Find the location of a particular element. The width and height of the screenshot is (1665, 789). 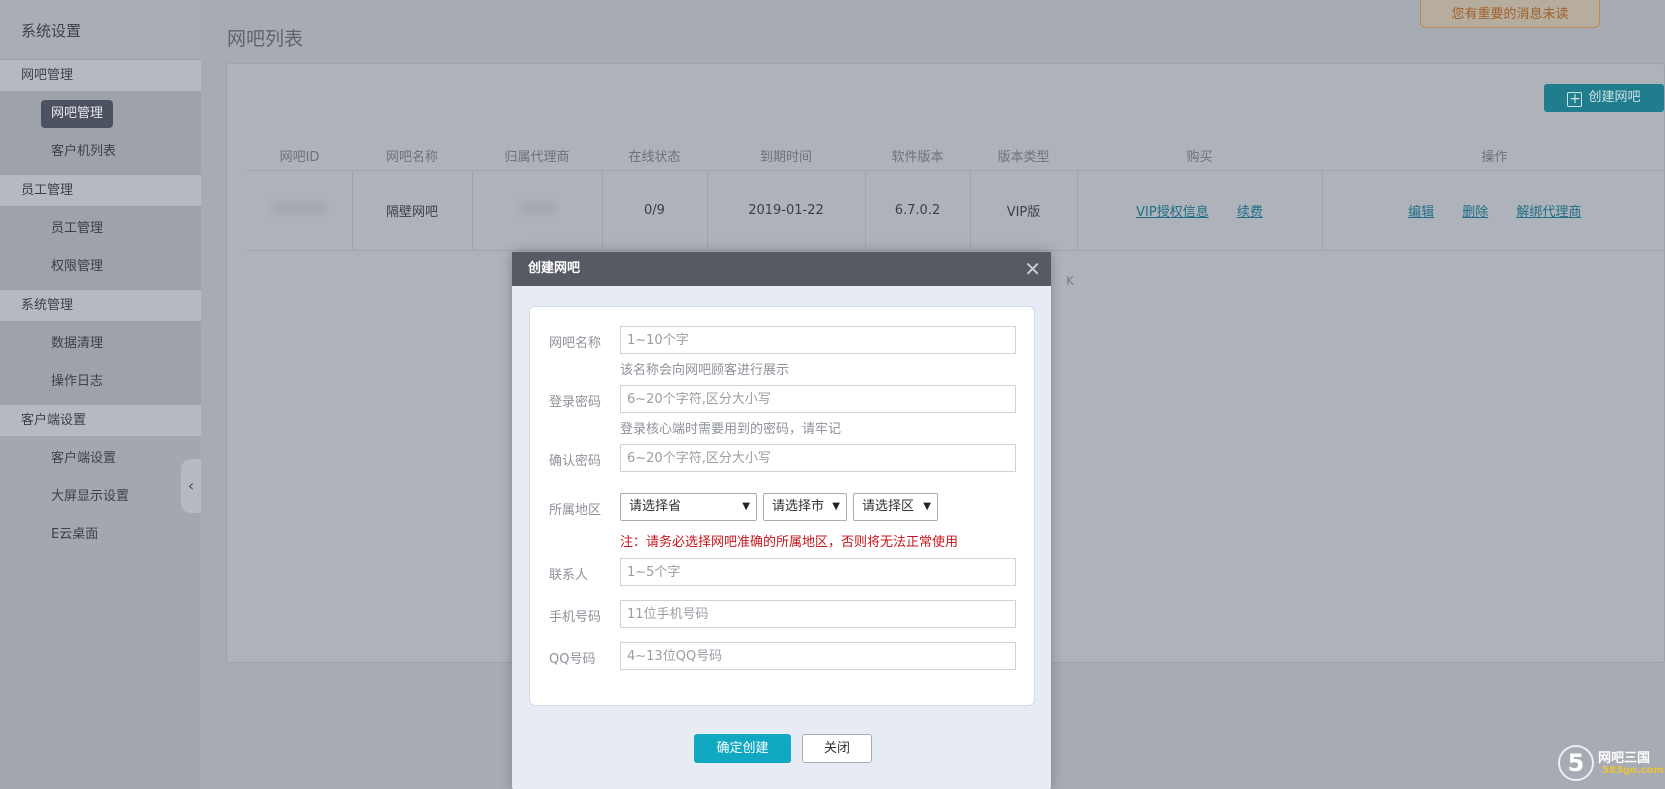

plus-icon: + is located at coordinates (1575, 99).